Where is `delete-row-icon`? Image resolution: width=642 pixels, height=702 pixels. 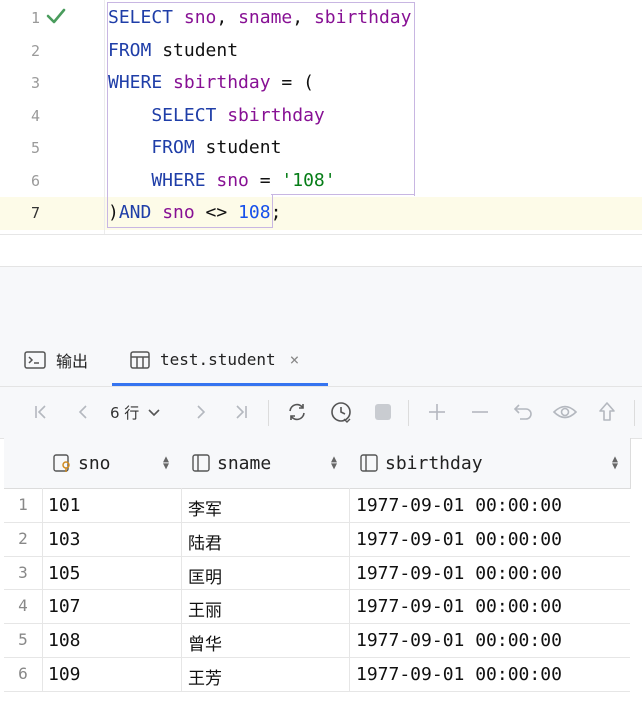
delete-row-icon is located at coordinates (480, 412).